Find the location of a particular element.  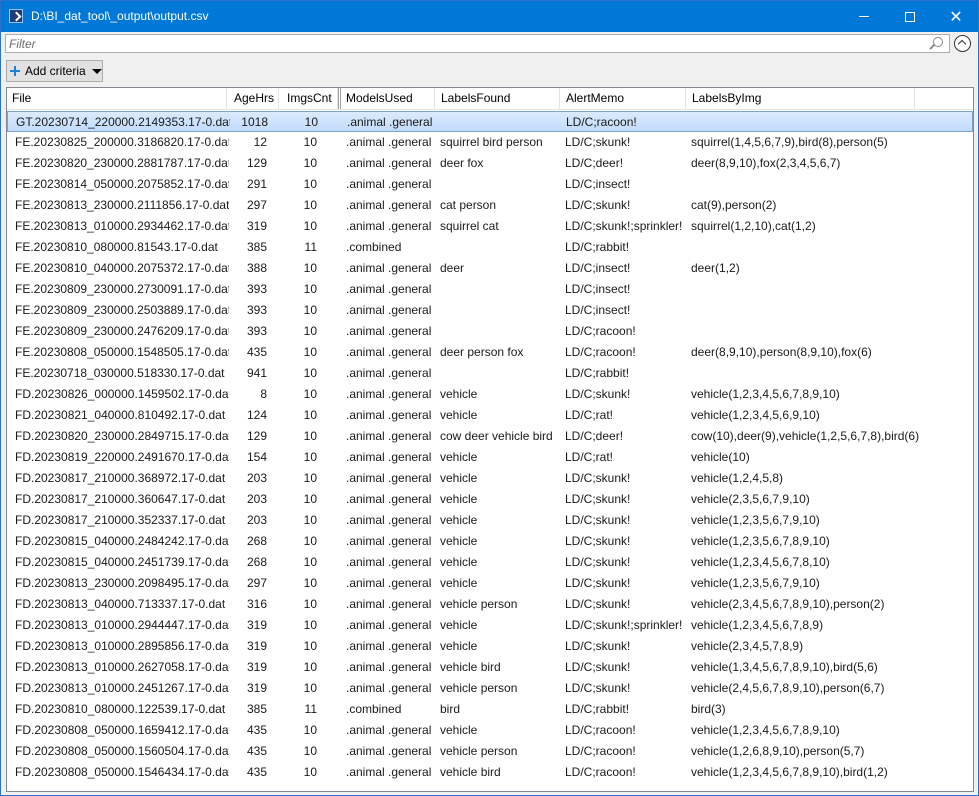

cell-labelsfound: cow deer vehicle bird is located at coordinates (496, 436).